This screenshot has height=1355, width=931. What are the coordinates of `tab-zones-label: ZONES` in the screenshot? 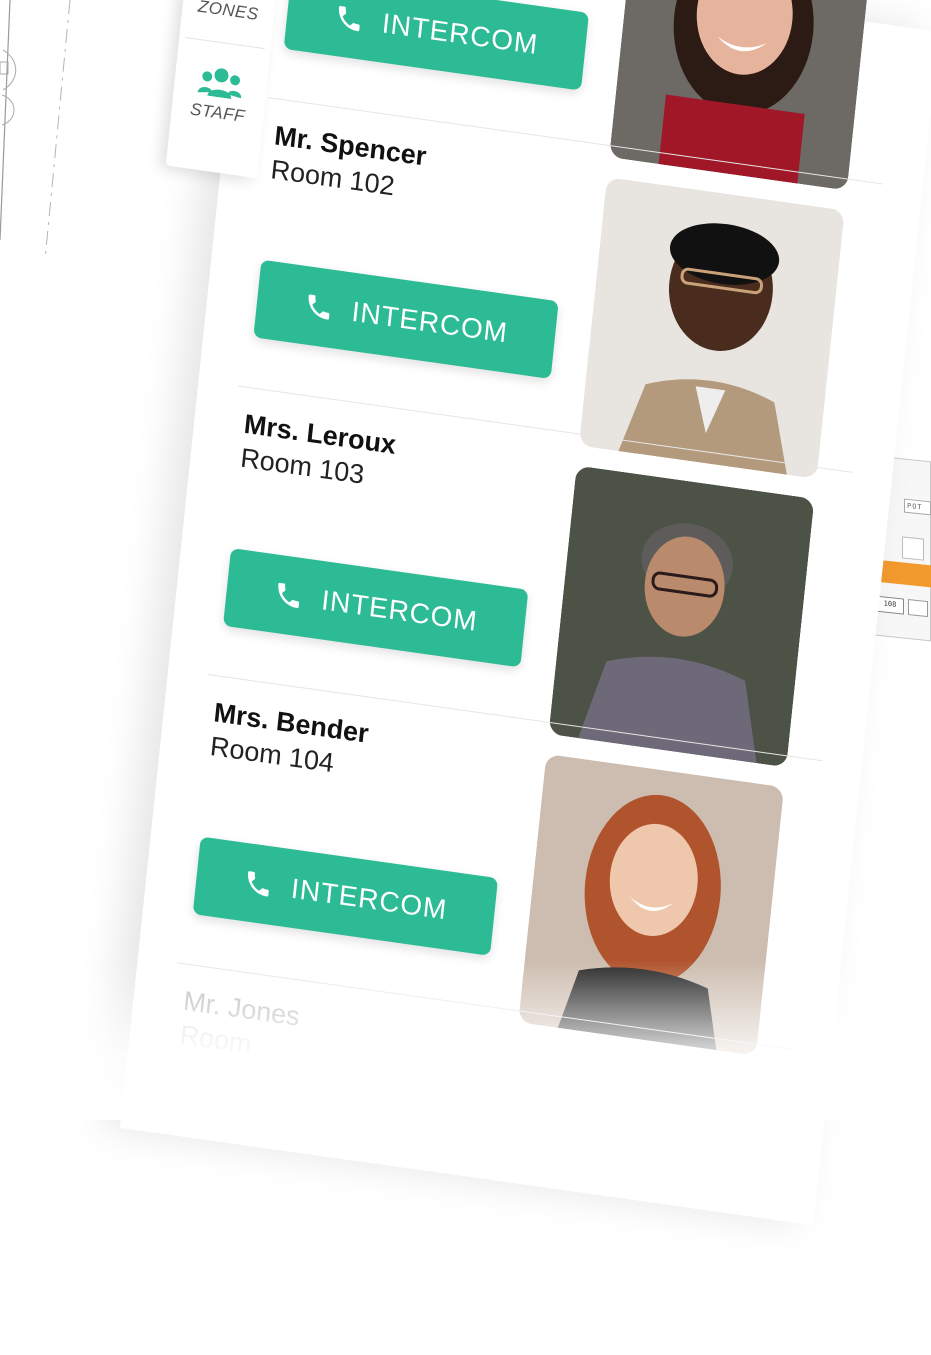 It's located at (228, 12).